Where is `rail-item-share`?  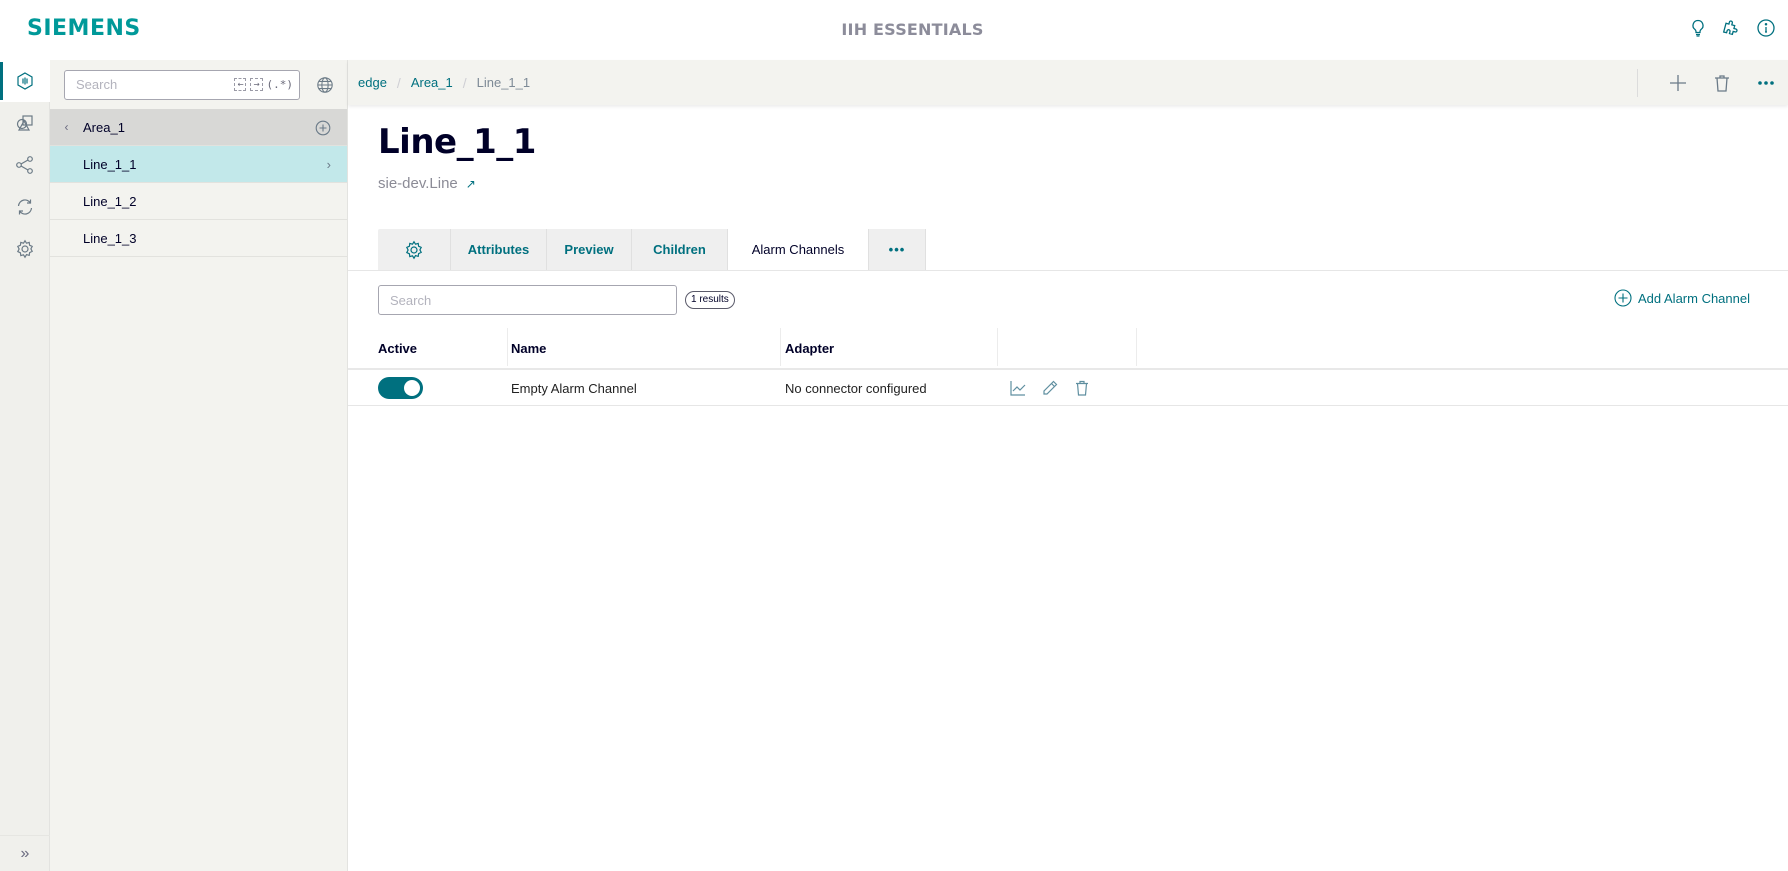
rail-item-share is located at coordinates (25, 165).